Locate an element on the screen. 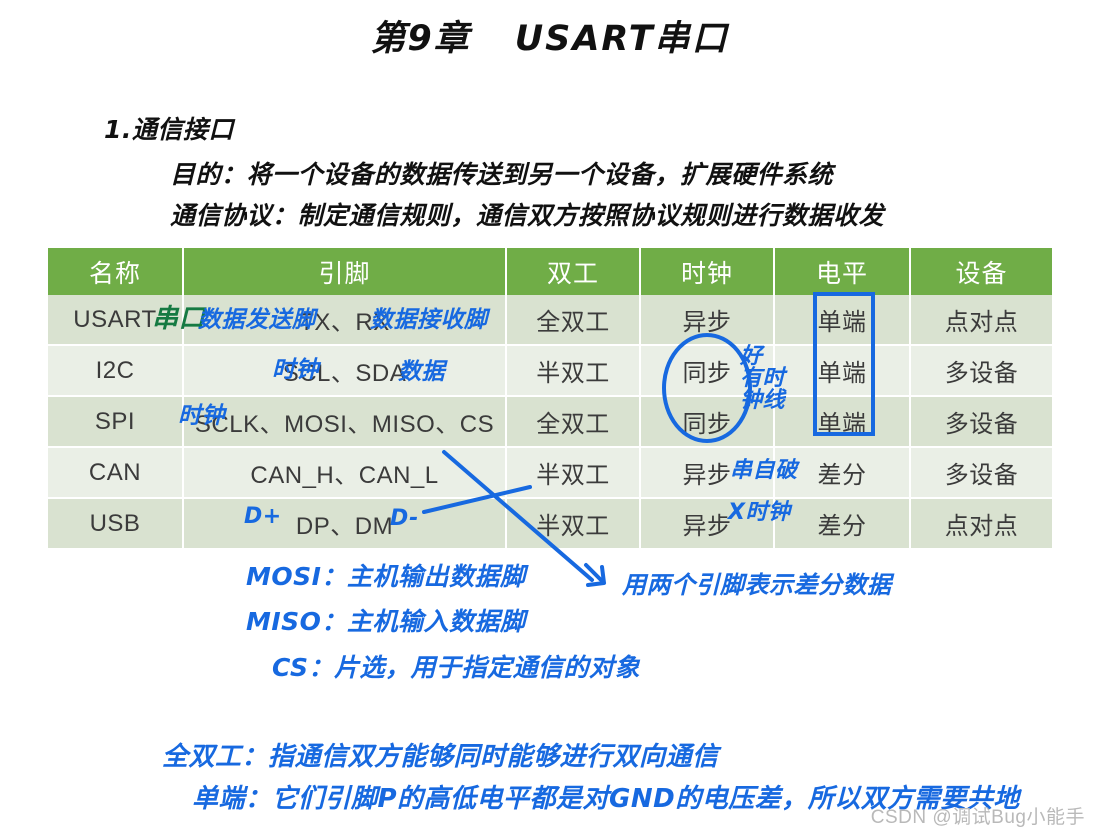 This screenshot has height=837, width=1099. table-row: CAN CAN_H、CAN_L 半双工 异步 差分 多设备 is located at coordinates (550, 473).